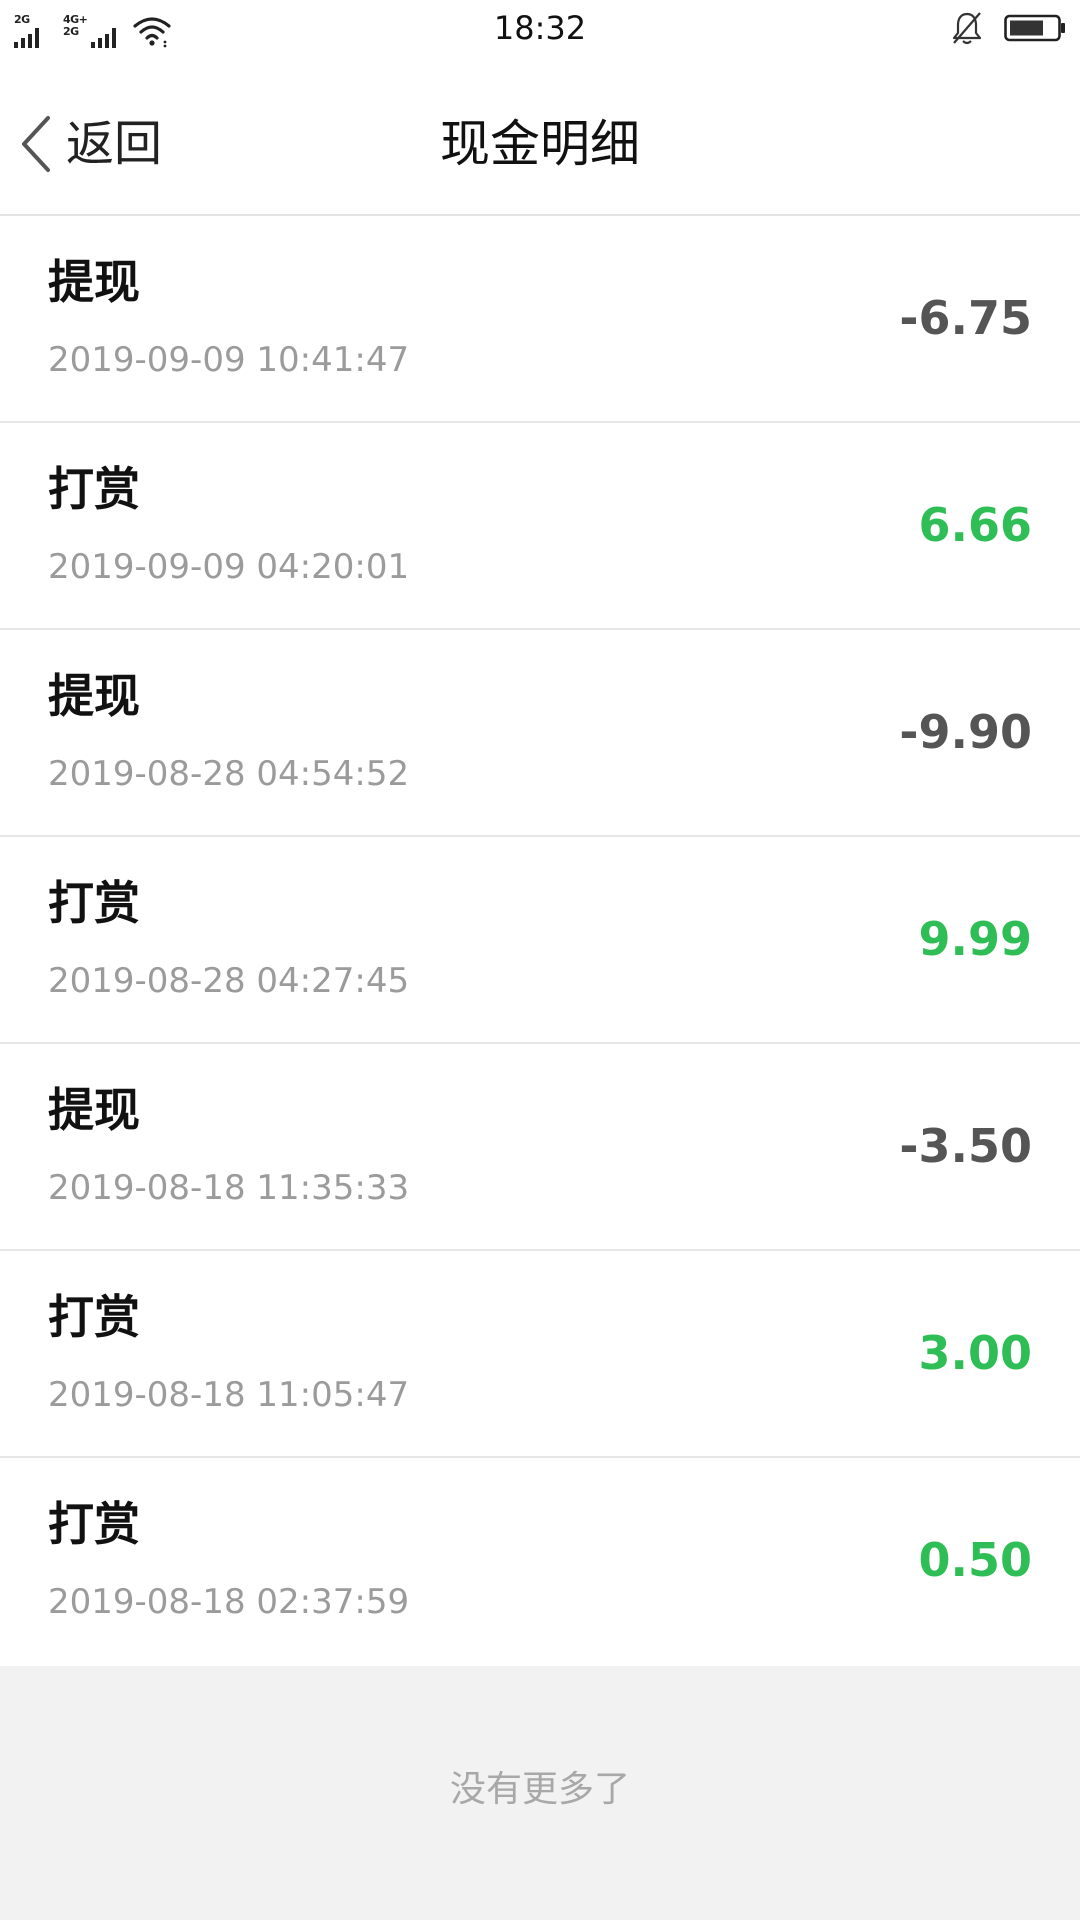 This screenshot has width=1080, height=1920. I want to click on transaction-time: 2019-08-18 02:37:59, so click(229, 1602).